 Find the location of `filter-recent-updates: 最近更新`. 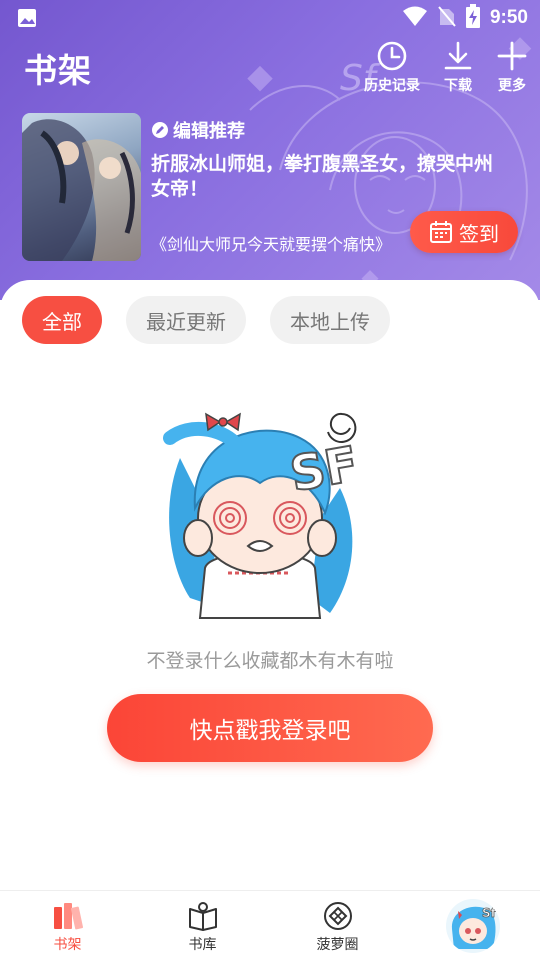

filter-recent-updates: 最近更新 is located at coordinates (186, 320).